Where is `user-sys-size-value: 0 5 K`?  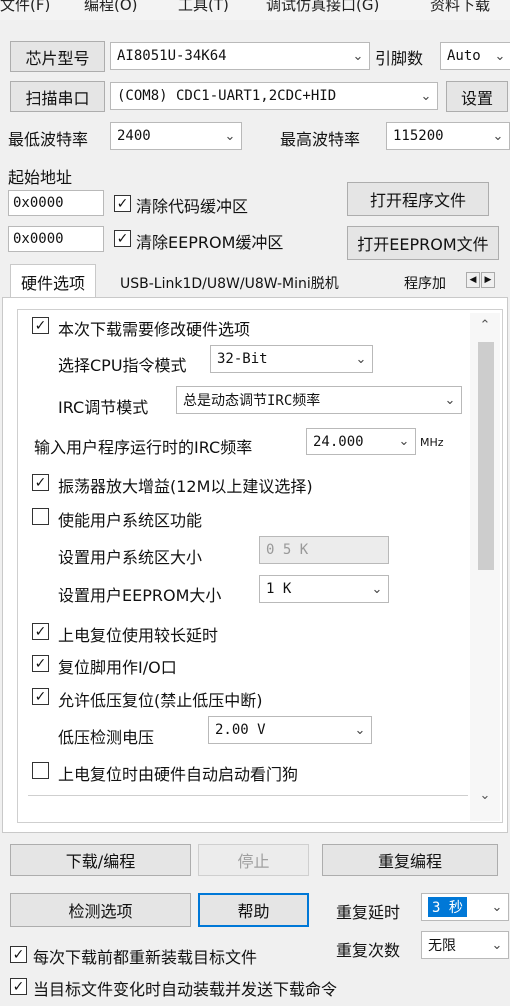
user-sys-size-value: 0 5 K is located at coordinates (287, 550).